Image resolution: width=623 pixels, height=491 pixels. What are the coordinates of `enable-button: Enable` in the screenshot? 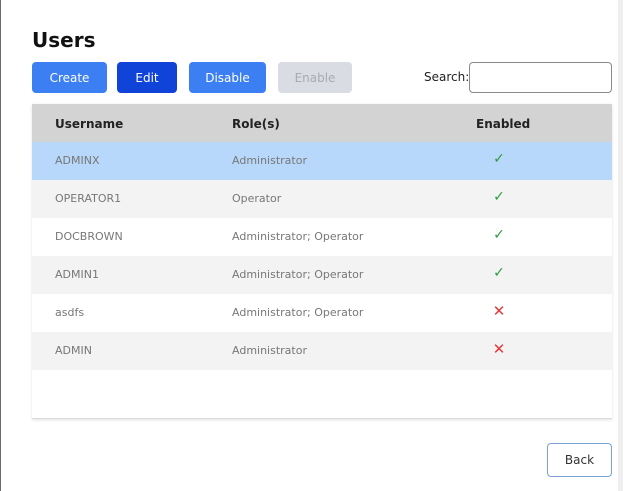 It's located at (315, 77).